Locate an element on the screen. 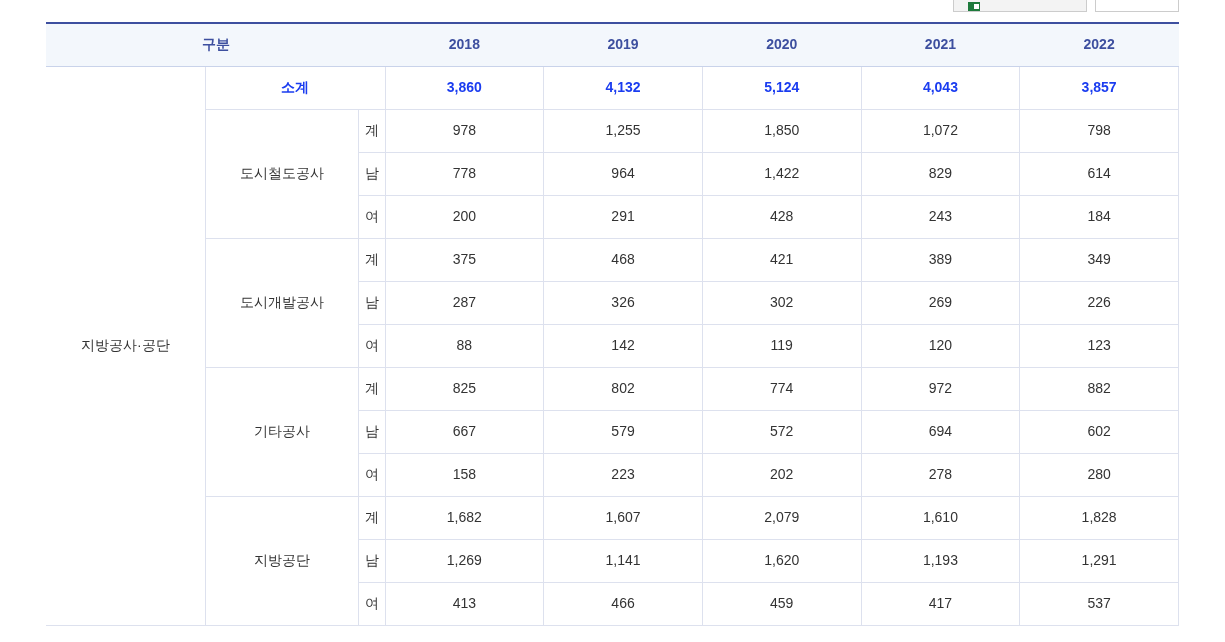 The width and height of the screenshot is (1225, 642). table-cell: 123 is located at coordinates (1099, 345).